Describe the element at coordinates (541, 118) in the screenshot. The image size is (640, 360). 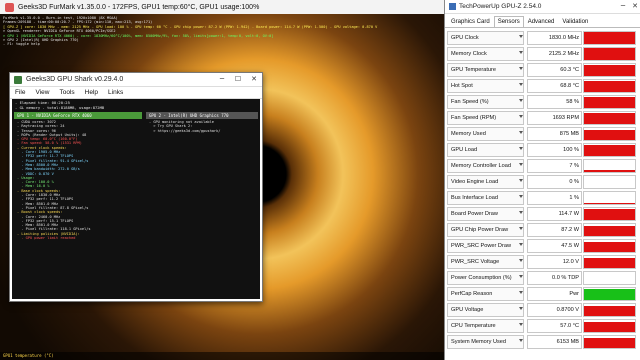
I see `sensor-row: Fan Speed (RPM) 1693 RPM` at that location.